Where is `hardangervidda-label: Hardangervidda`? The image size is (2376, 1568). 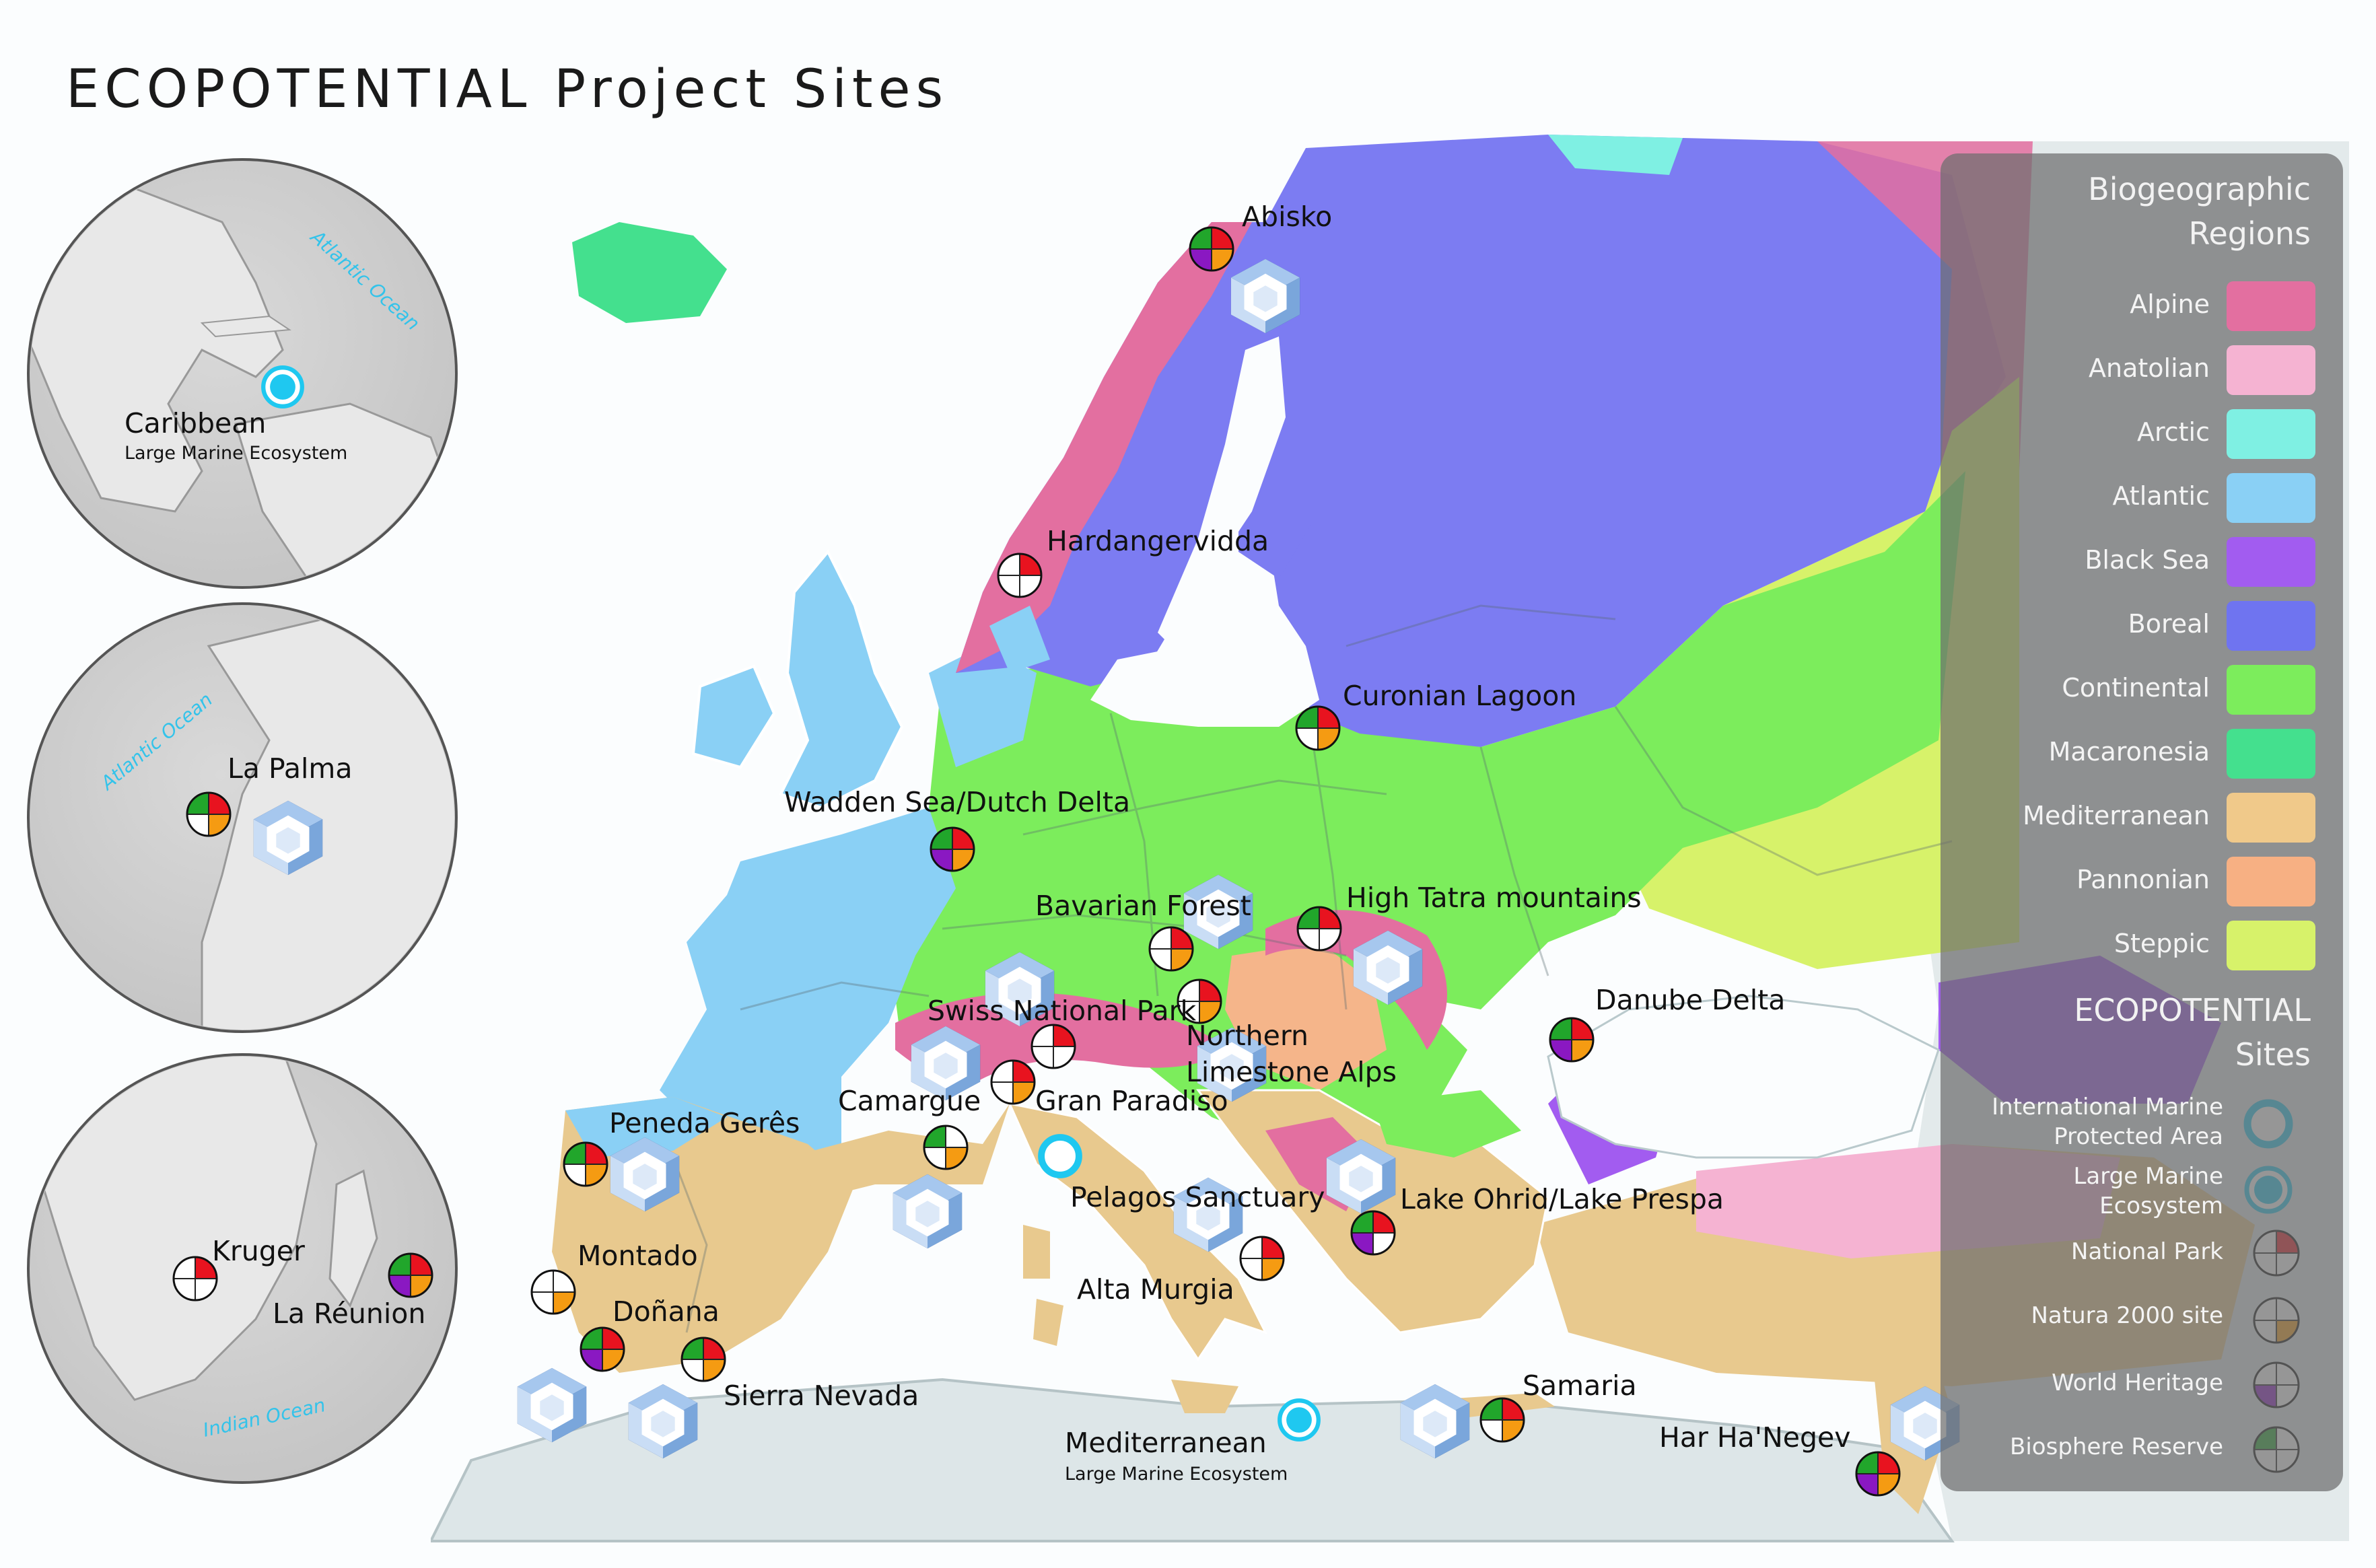 hardangervidda-label: Hardangervidda is located at coordinates (1158, 541).